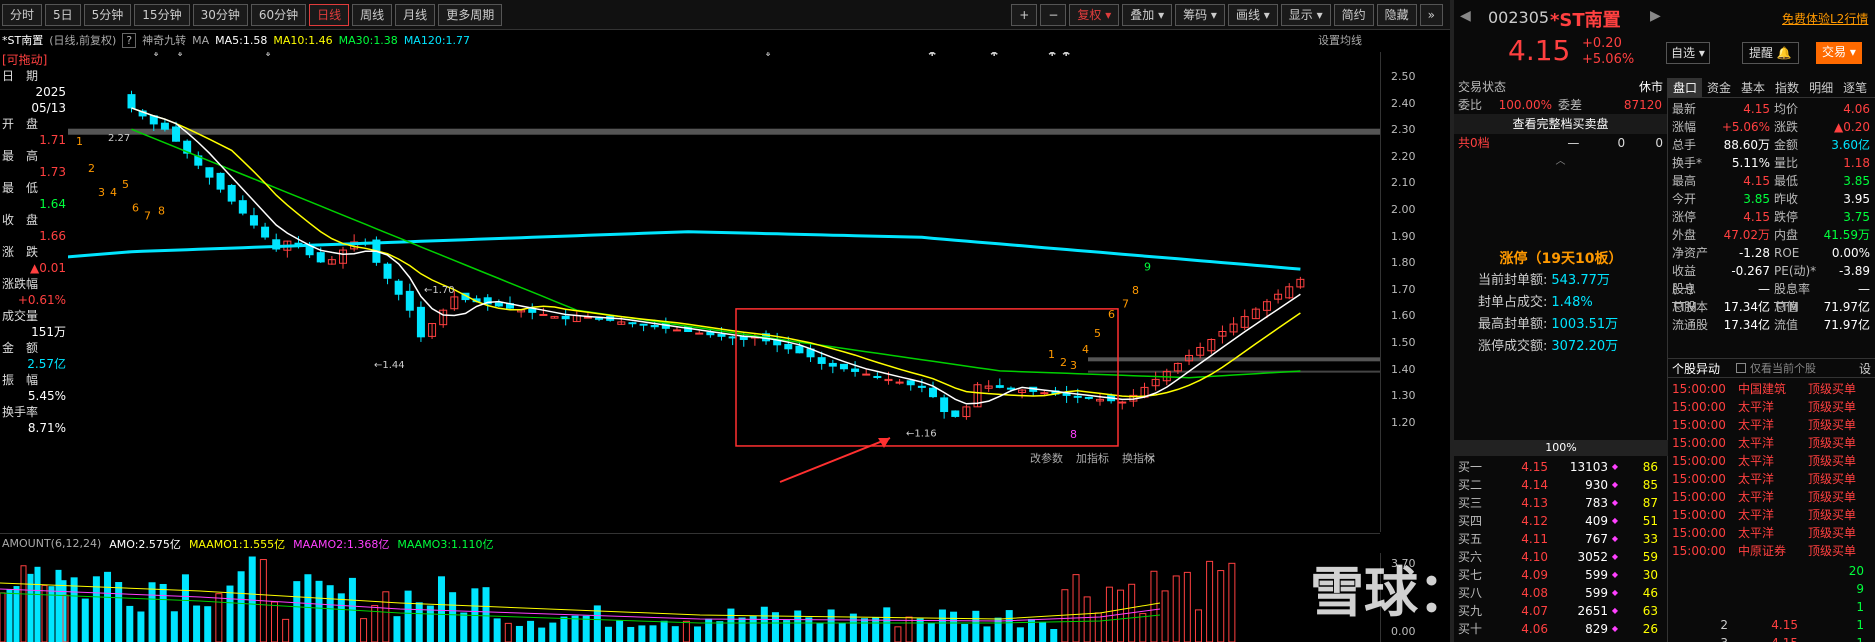  What do you see at coordinates (1561, 467) in the screenshot?
I see `bid-row: 买一 4.15 13103 ◆ 86` at bounding box center [1561, 467].